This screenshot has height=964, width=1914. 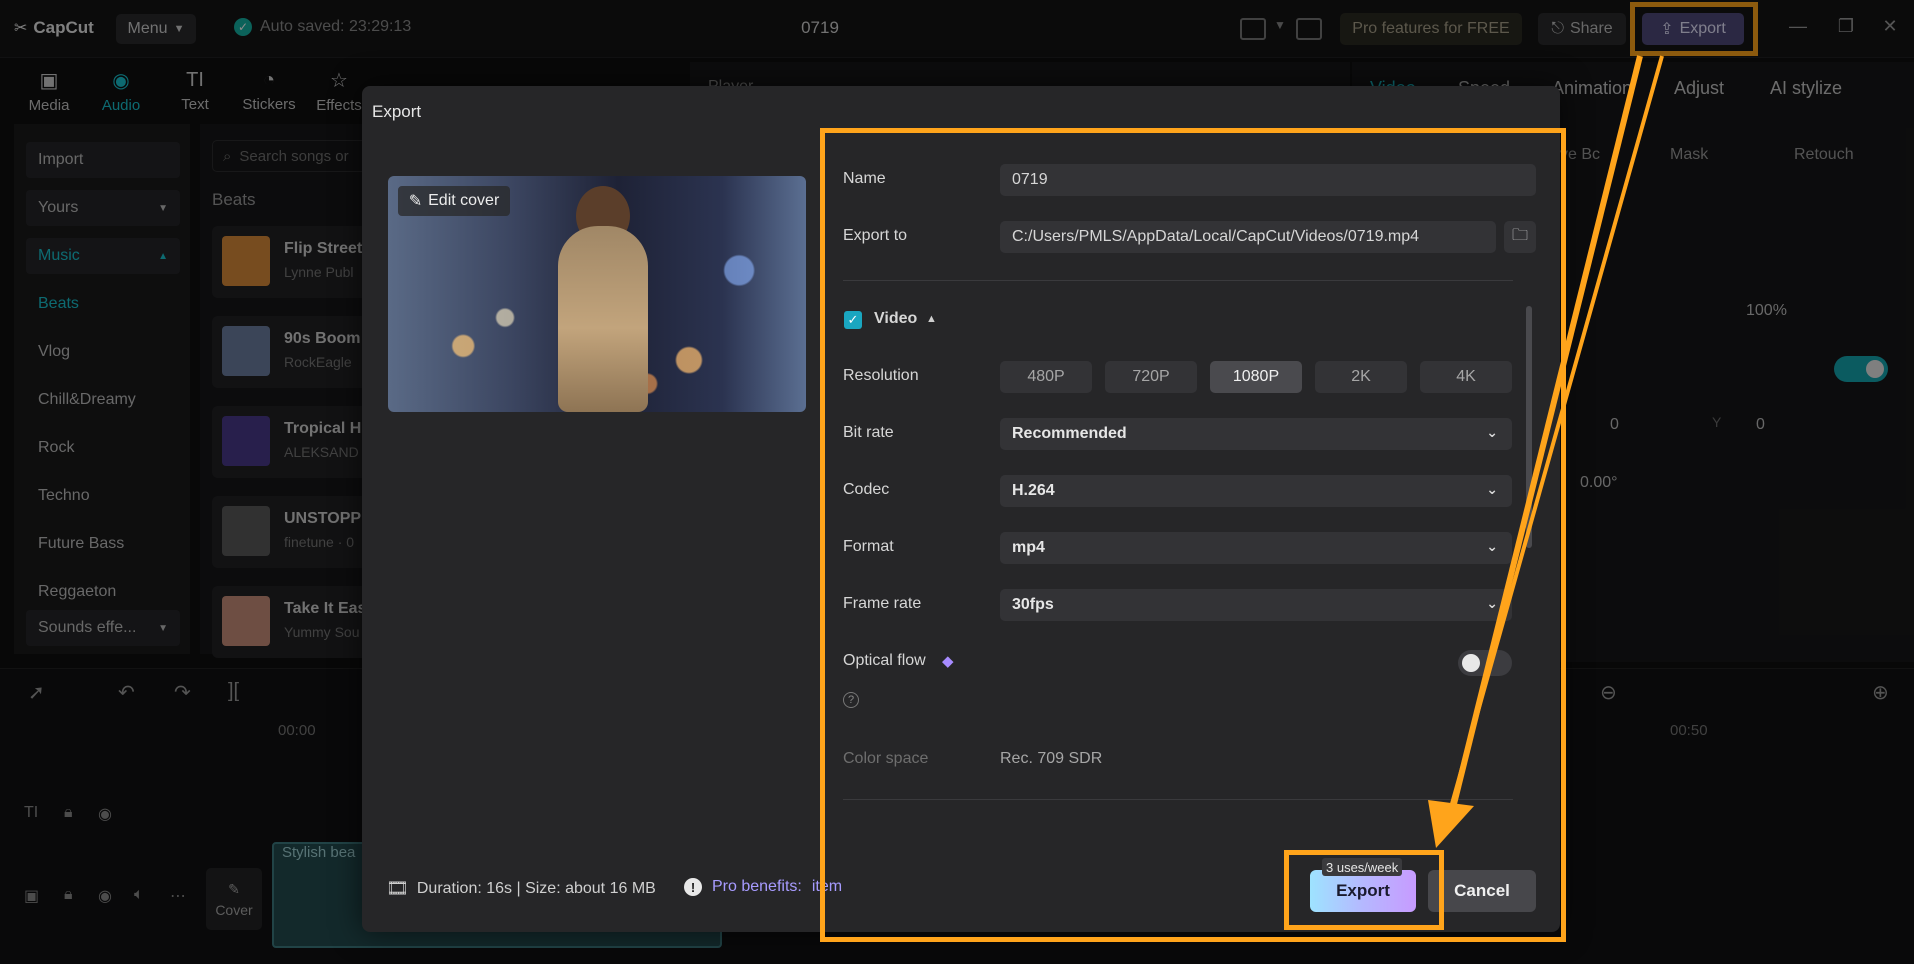 What do you see at coordinates (1555, 437) in the screenshot?
I see `arrow-line-right` at bounding box center [1555, 437].